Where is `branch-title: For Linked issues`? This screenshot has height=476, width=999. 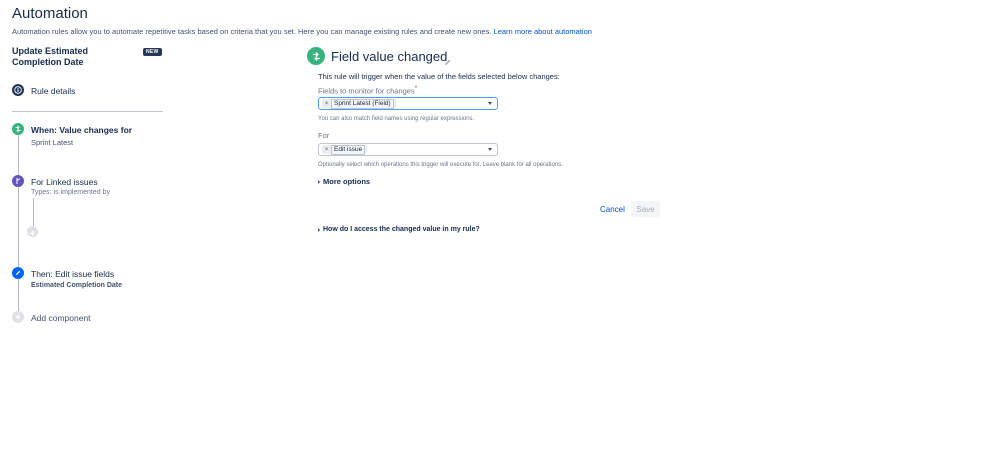 branch-title: For Linked issues is located at coordinates (64, 182).